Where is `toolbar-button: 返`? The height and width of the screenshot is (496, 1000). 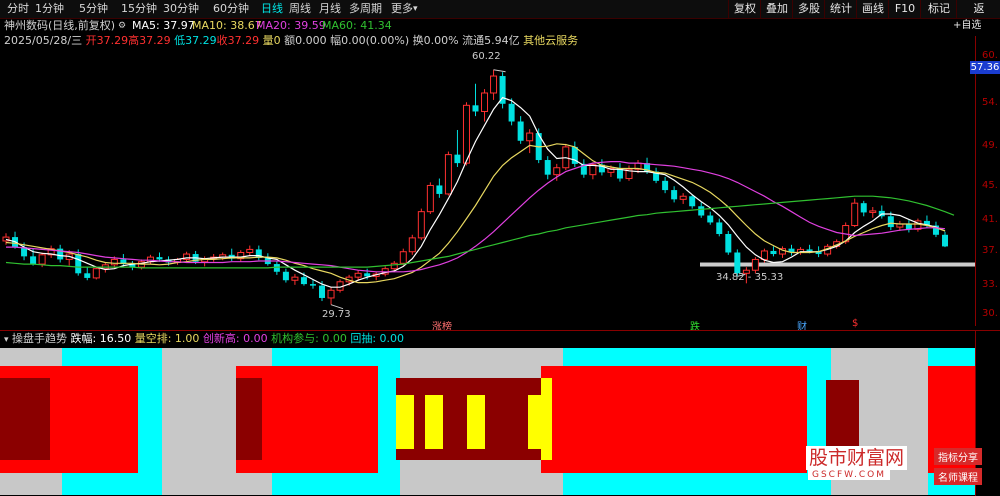
toolbar-button: 返 is located at coordinates (978, 9).